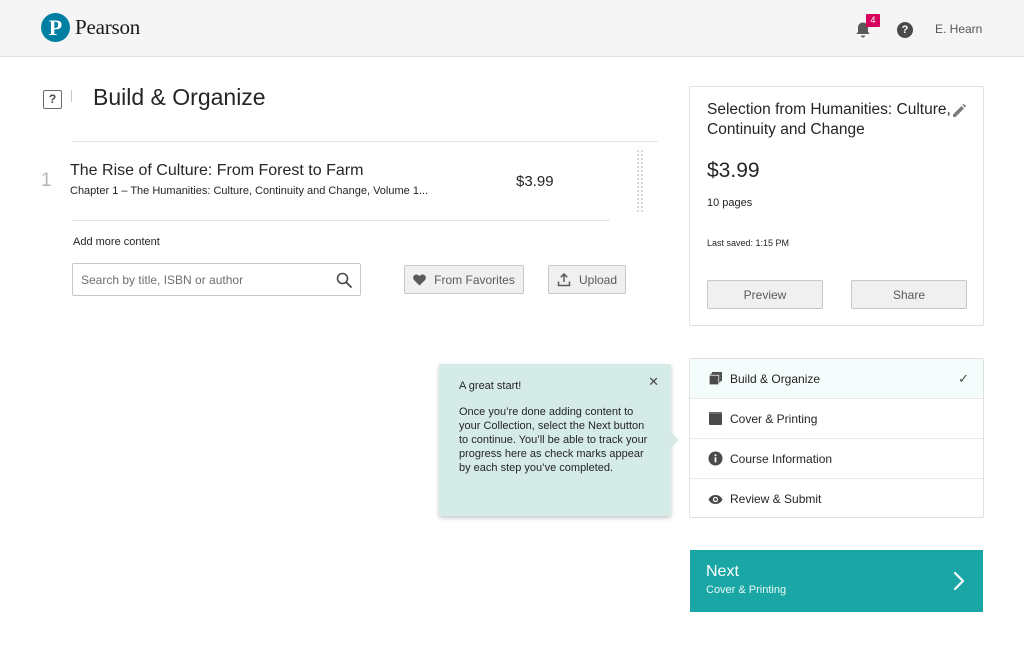 This screenshot has width=1024, height=662. What do you see at coordinates (781, 458) in the screenshot?
I see `step-label: Course Information` at bounding box center [781, 458].